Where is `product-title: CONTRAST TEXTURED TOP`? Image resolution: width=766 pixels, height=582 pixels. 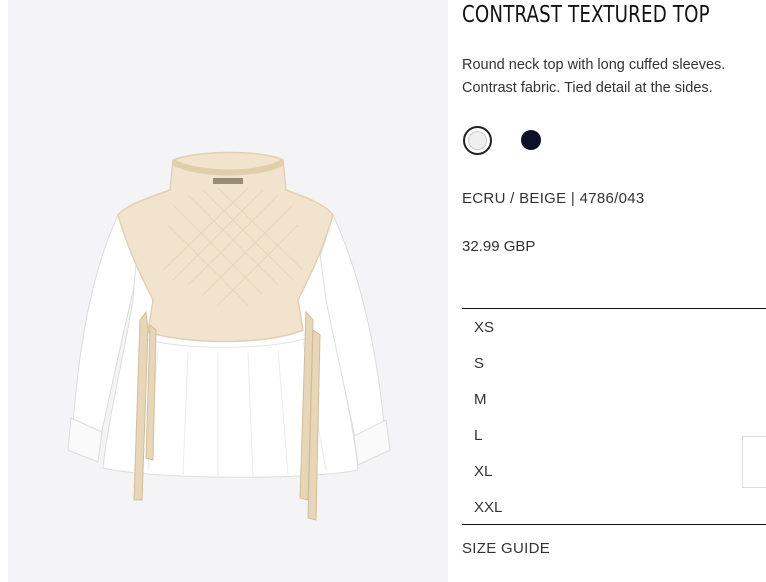
product-title: CONTRAST TEXTURED TOP is located at coordinates (586, 15).